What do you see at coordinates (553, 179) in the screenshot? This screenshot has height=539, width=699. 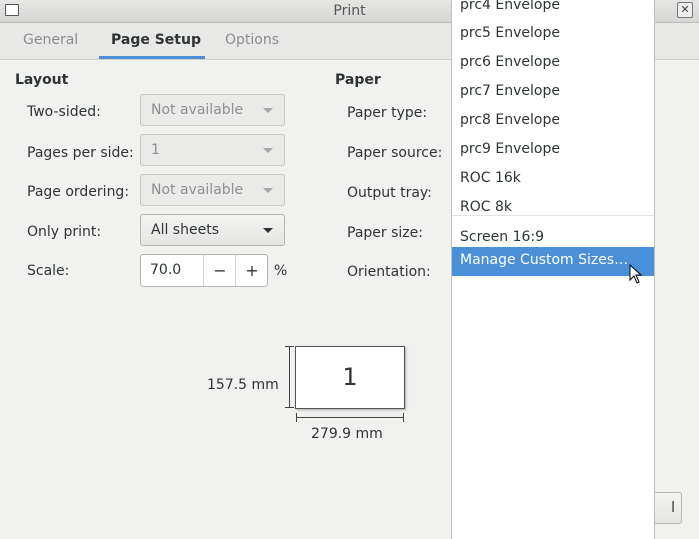 I see `menu-item-roc-16k: ROC 16k` at bounding box center [553, 179].